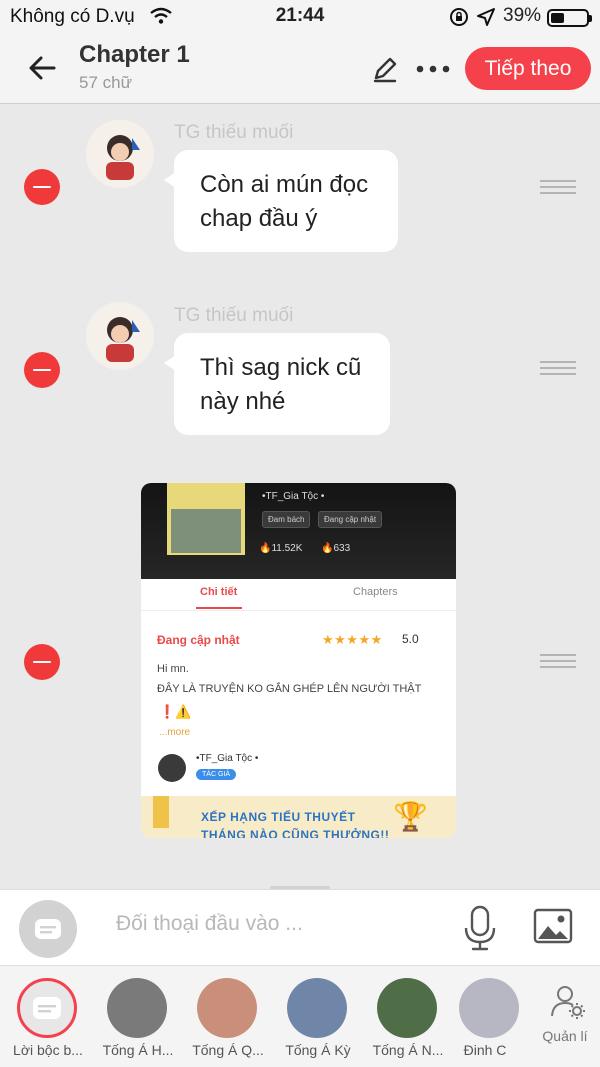 The image size is (600, 1067). I want to click on message-text-line: này nhé, so click(243, 401).